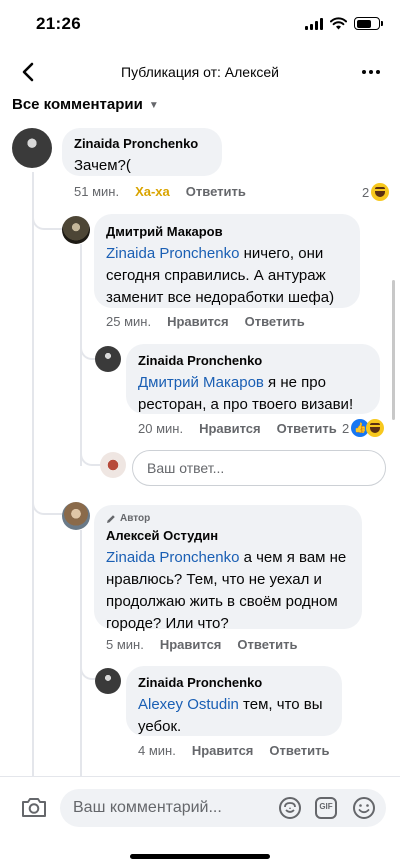  I want to click on cellular-signal-icon, so click(314, 23).